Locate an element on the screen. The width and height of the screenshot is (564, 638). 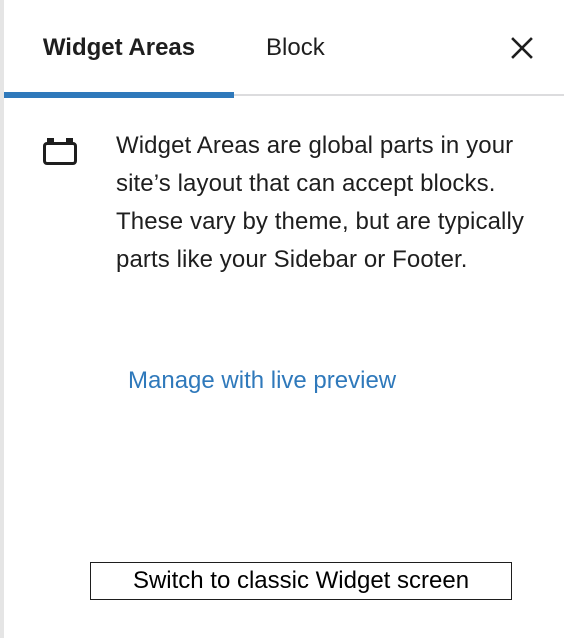
tab-widget-areas: Widget Areas is located at coordinates (119, 49).